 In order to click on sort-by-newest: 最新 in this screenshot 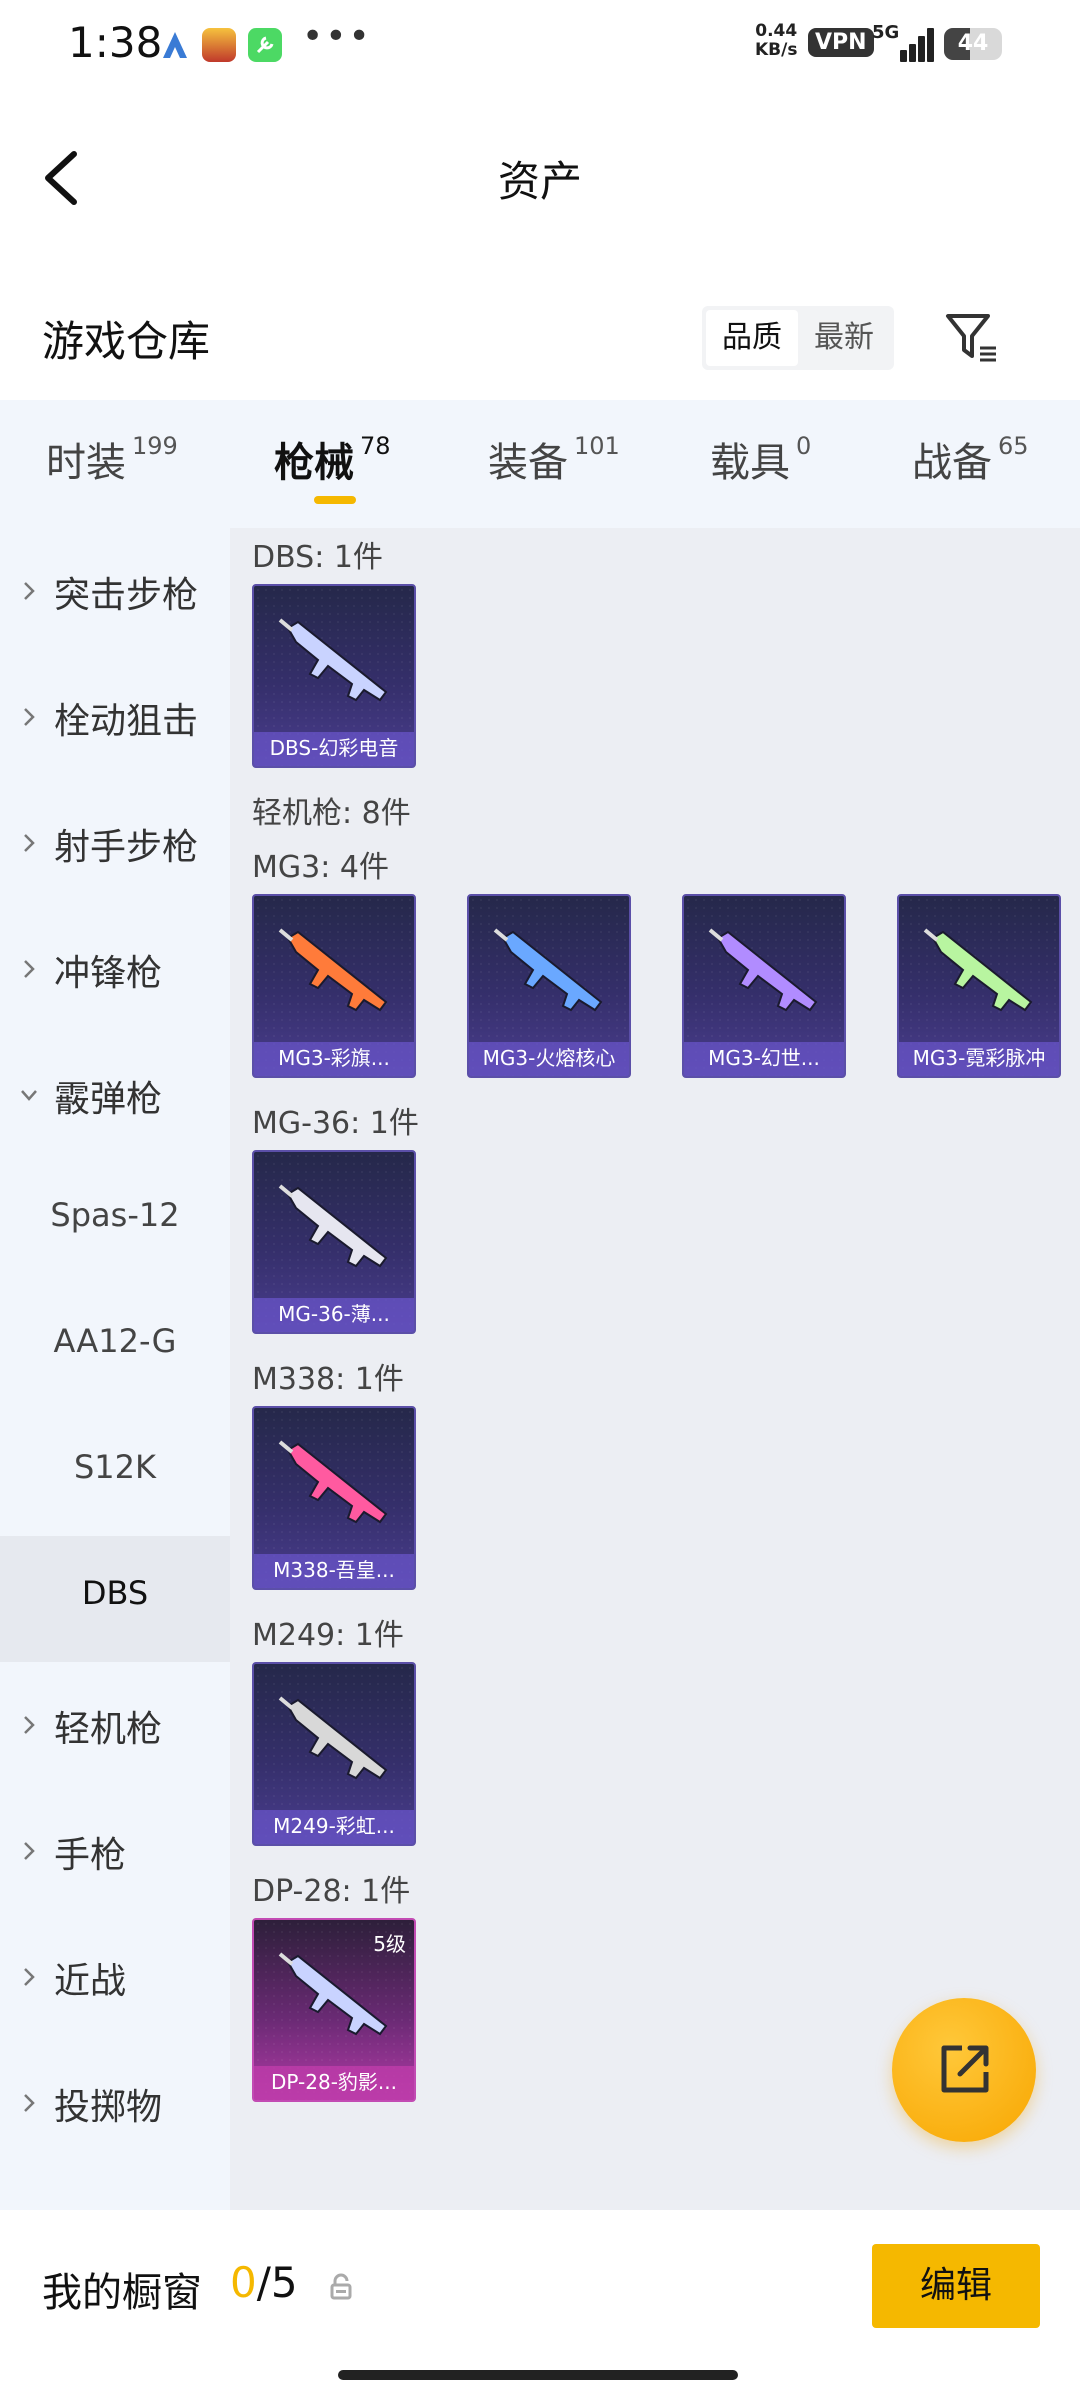, I will do `click(844, 338)`.